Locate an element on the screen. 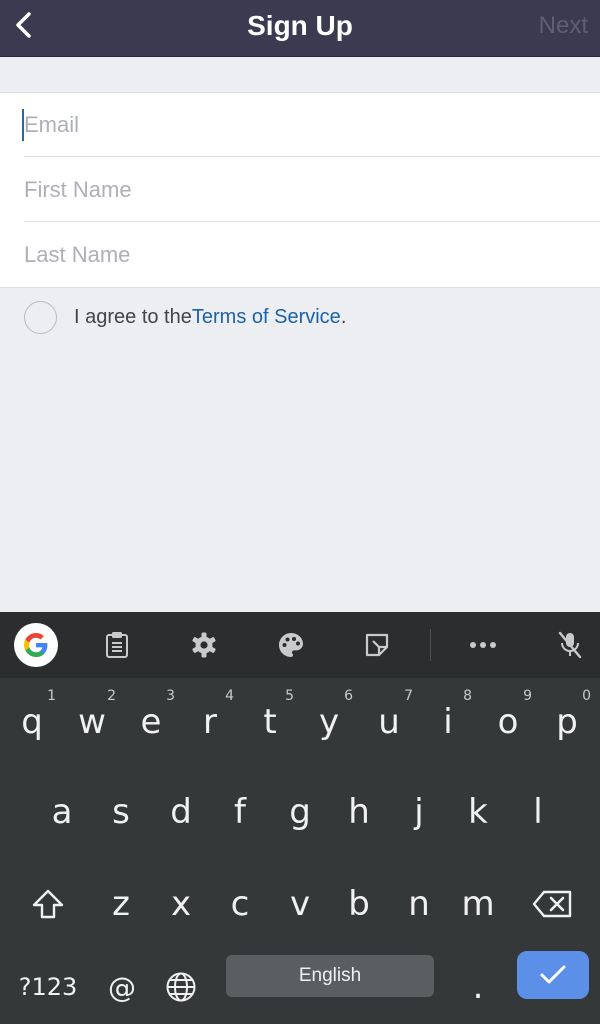 This screenshot has width=600, height=1024. key-hint: 7 is located at coordinates (408, 696).